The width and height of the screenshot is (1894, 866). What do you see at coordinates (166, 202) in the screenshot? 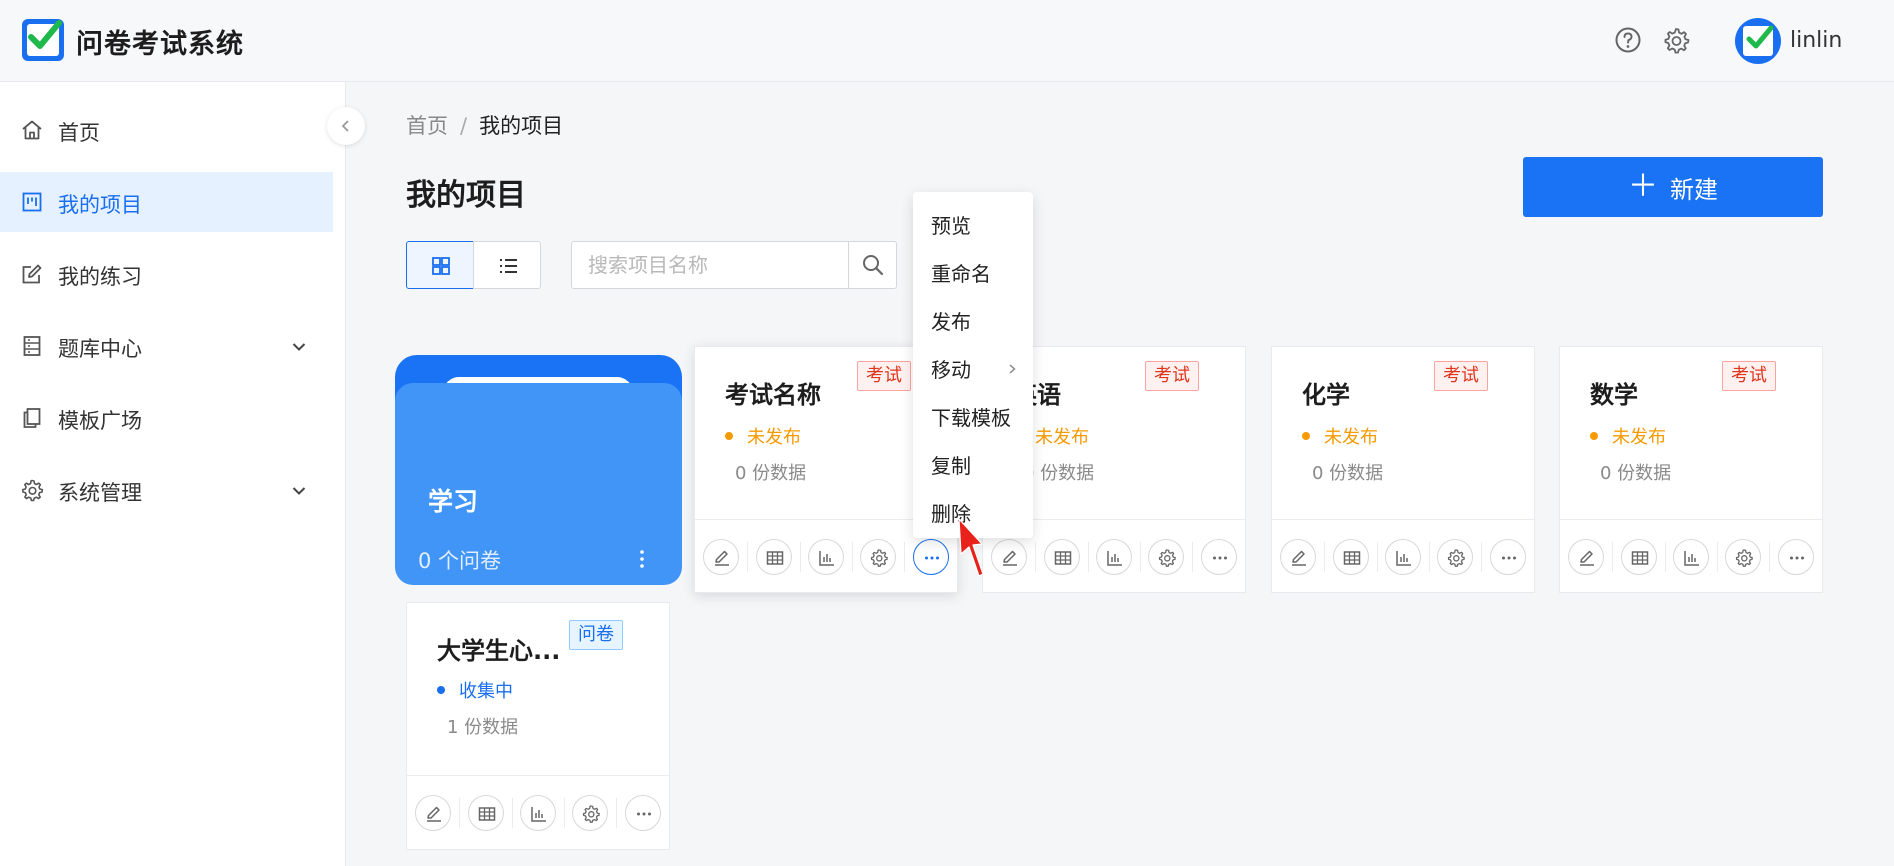
I see `sidebar-item-my-projects: 我的项目` at bounding box center [166, 202].